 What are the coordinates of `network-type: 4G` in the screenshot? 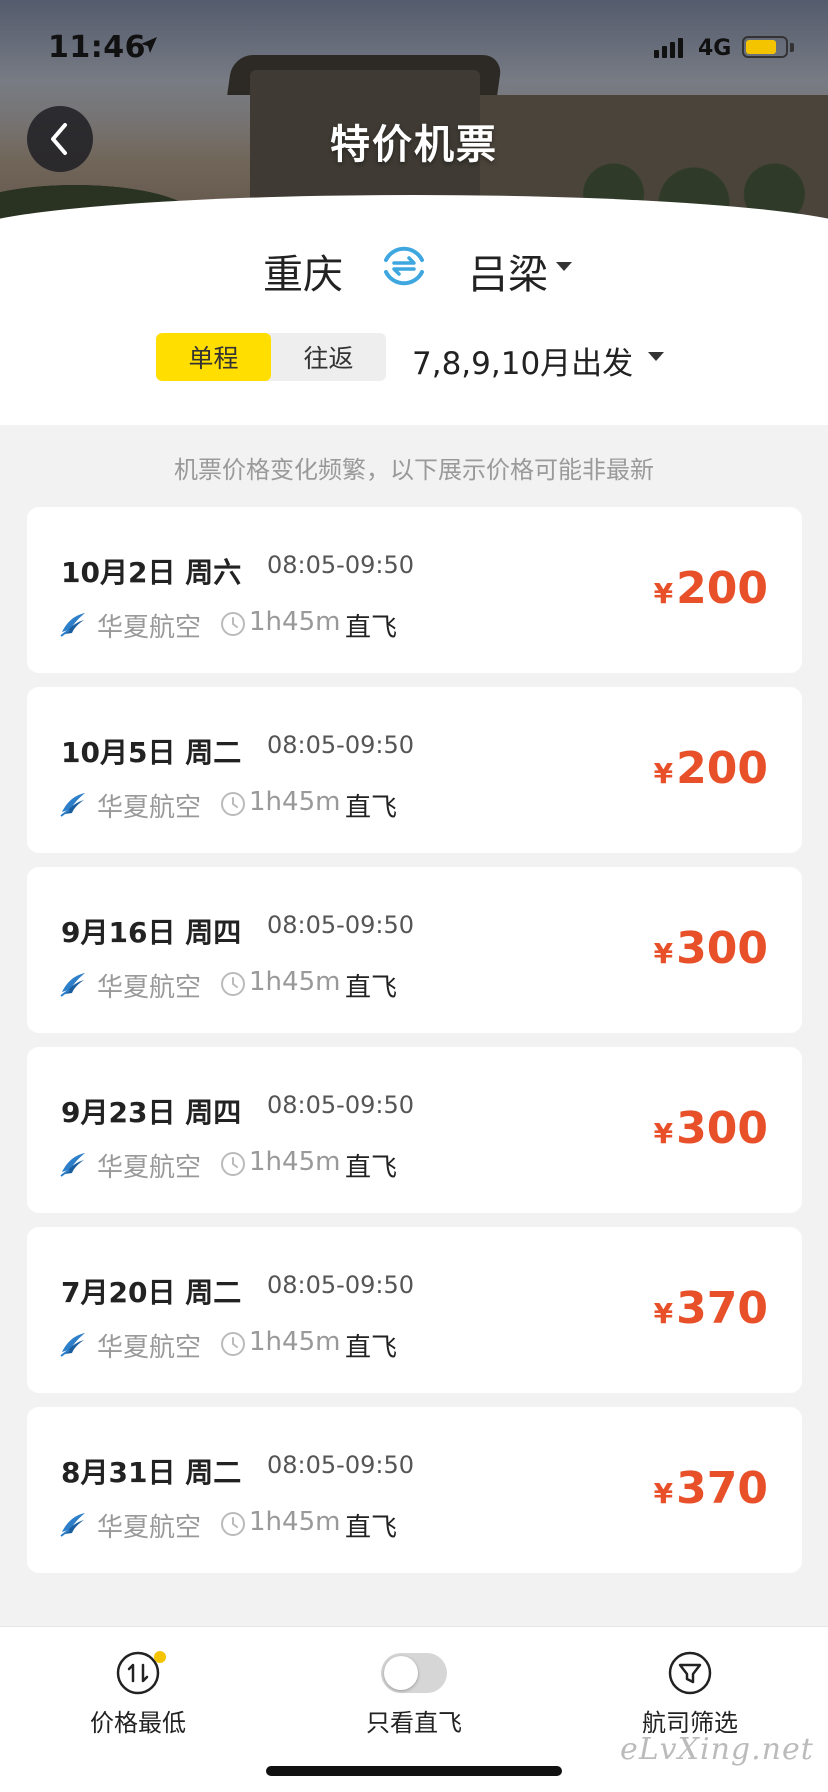 It's located at (715, 48).